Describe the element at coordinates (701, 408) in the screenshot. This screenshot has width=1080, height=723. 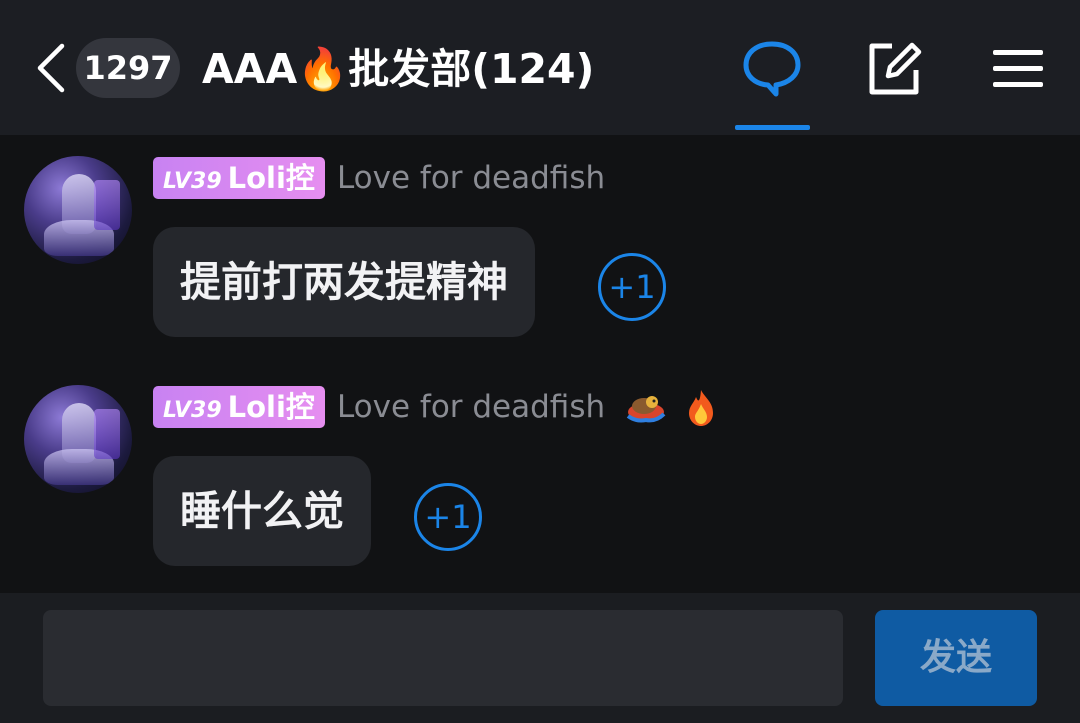
I see `fire-icon` at that location.